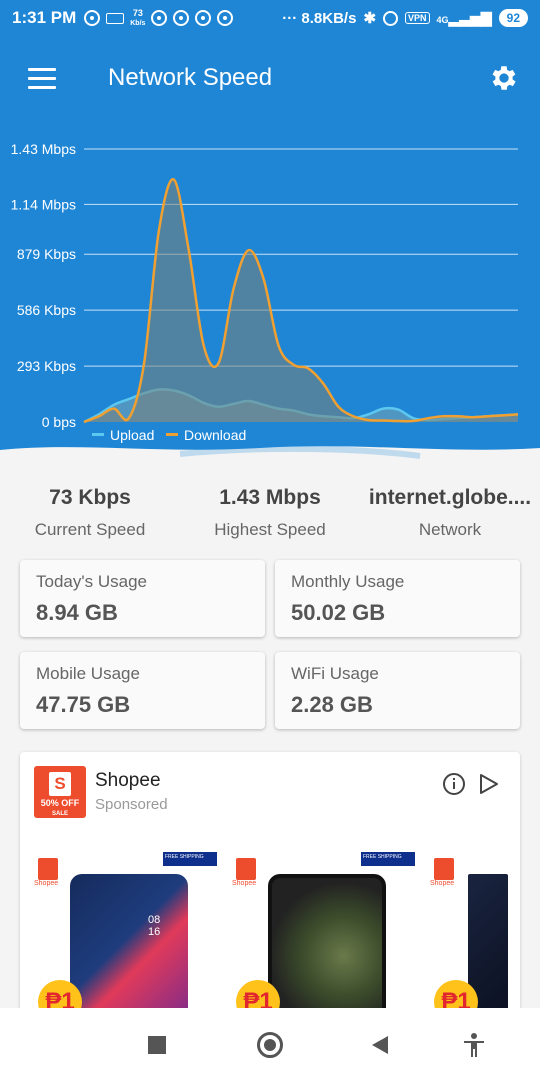 The height and width of the screenshot is (1080, 540). What do you see at coordinates (42, 79) in the screenshot?
I see `hamburger-menu-icon` at bounding box center [42, 79].